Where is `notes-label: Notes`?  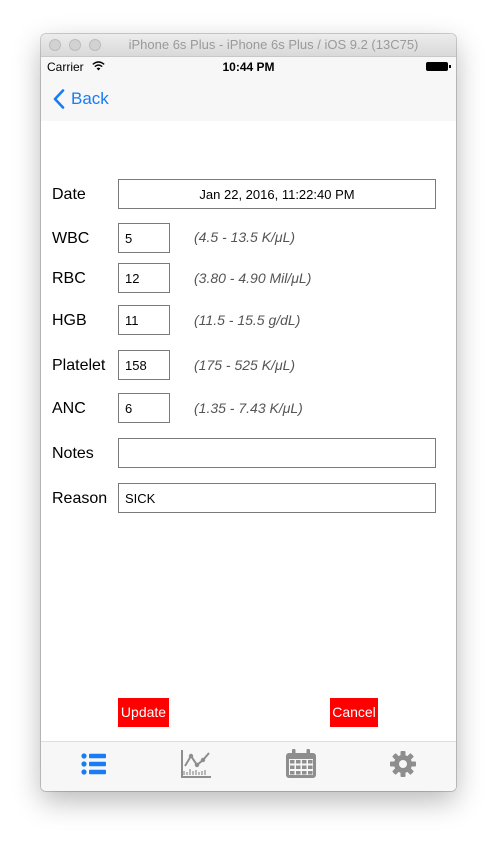 notes-label: Notes is located at coordinates (73, 453).